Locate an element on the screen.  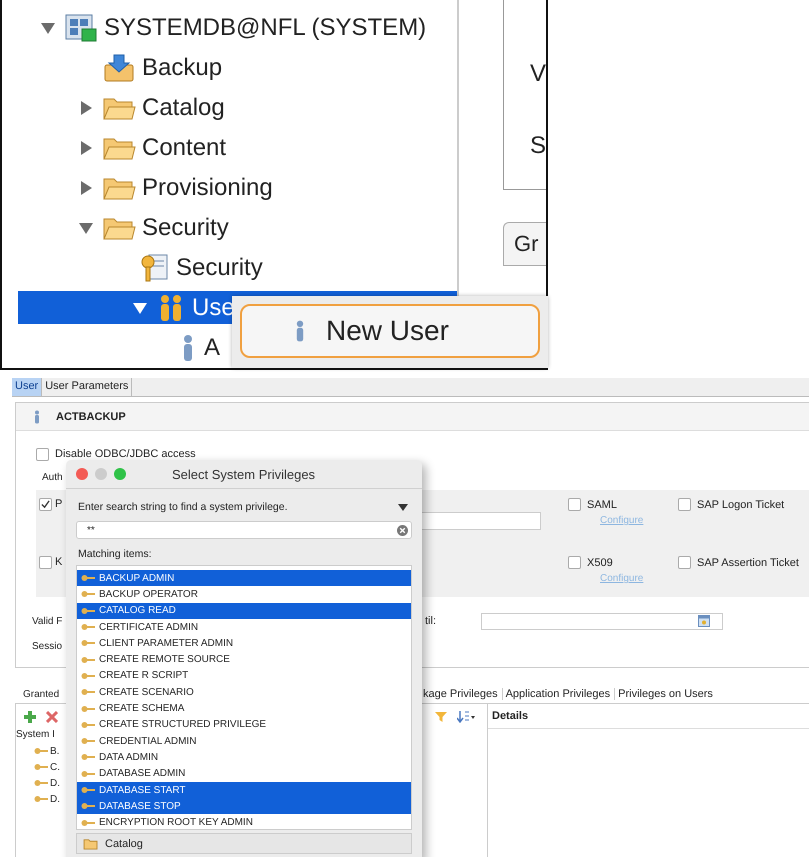
tree-item-label: Content is located at coordinates (184, 148).